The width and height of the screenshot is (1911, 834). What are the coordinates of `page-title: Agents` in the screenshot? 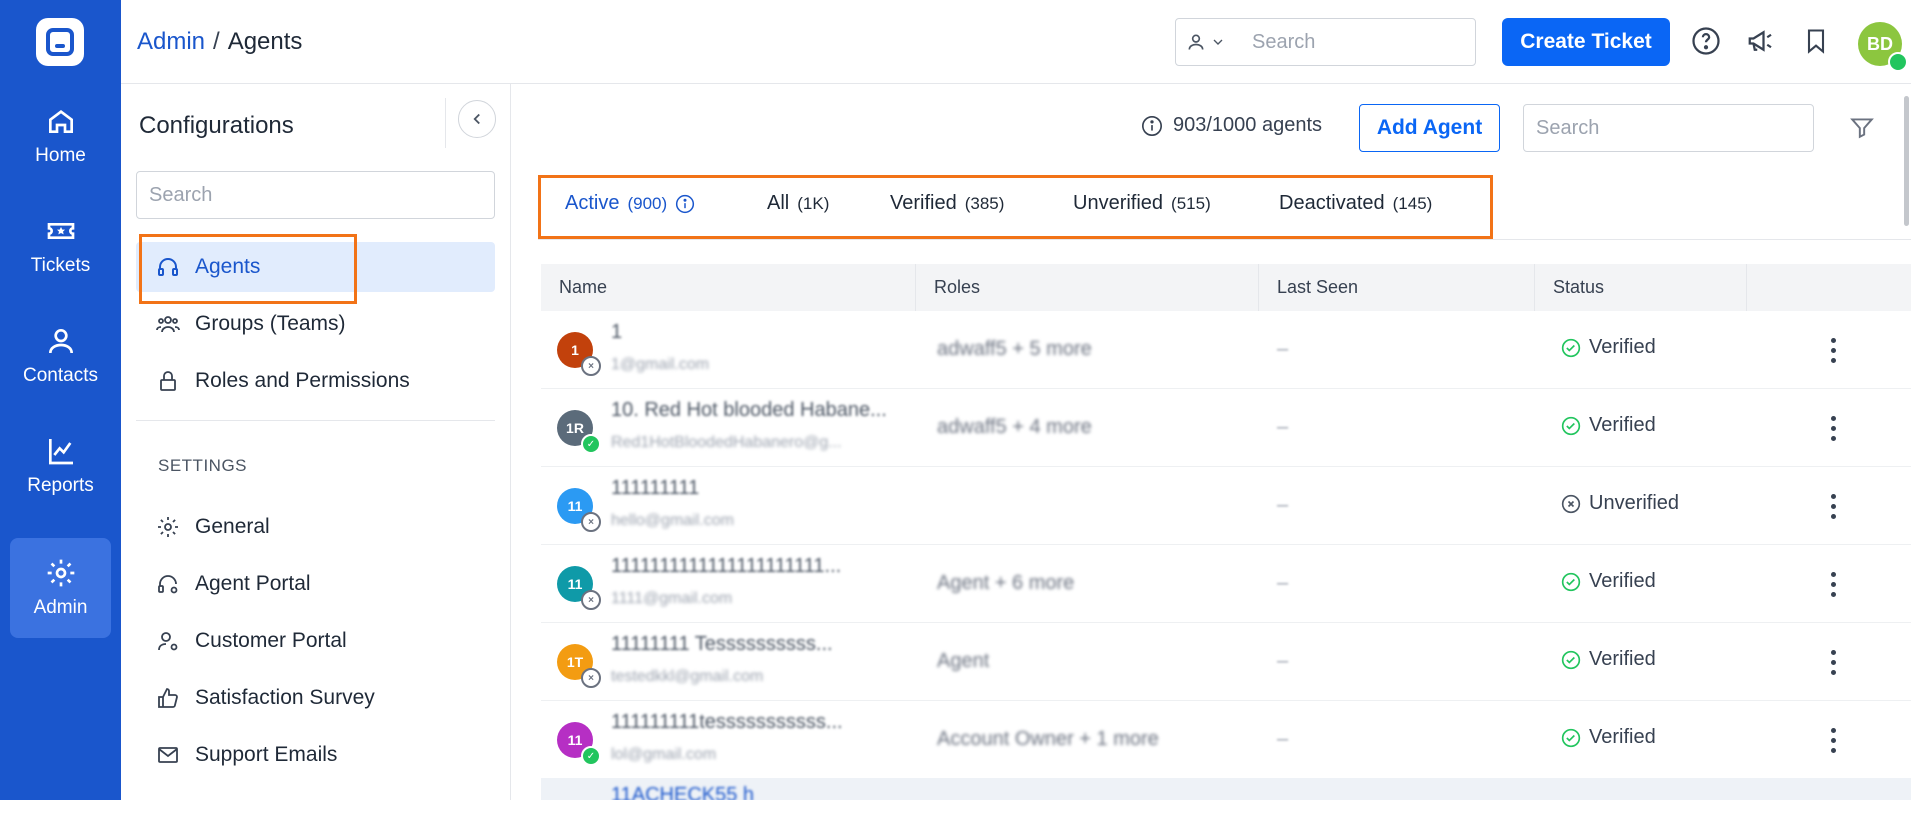 It's located at (265, 41).